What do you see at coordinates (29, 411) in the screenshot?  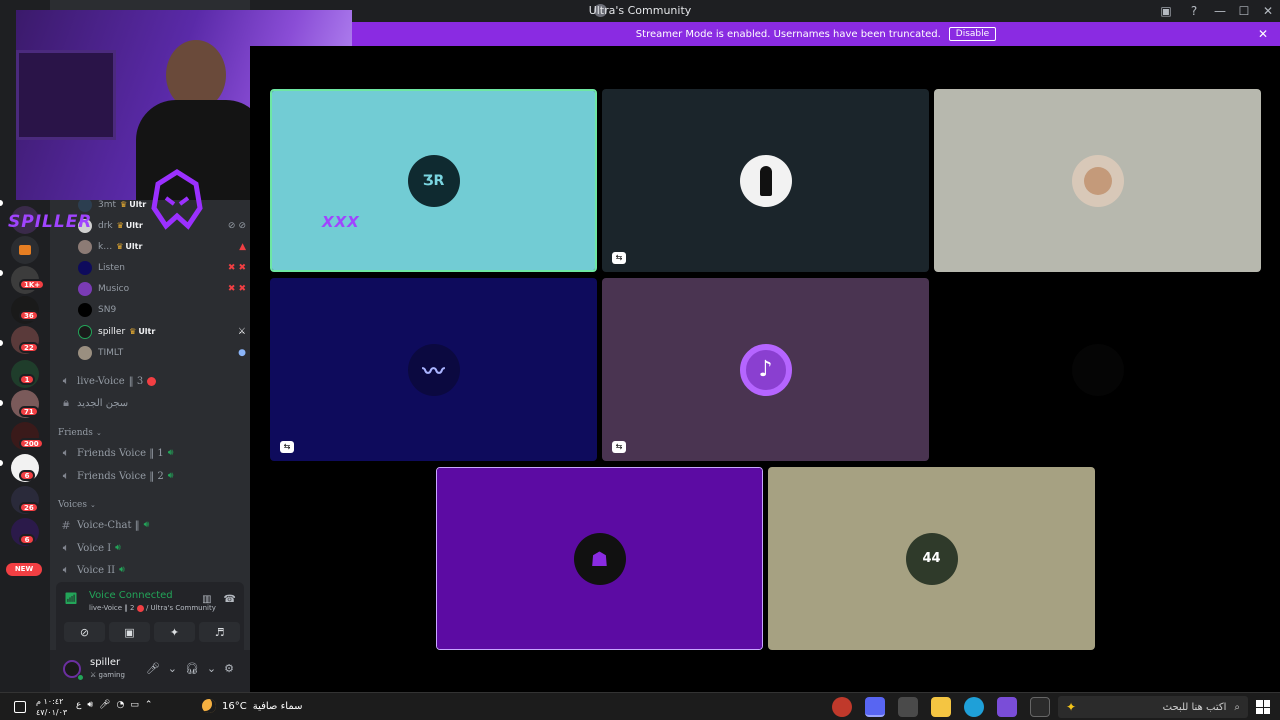 I see `server-badge: 71` at bounding box center [29, 411].